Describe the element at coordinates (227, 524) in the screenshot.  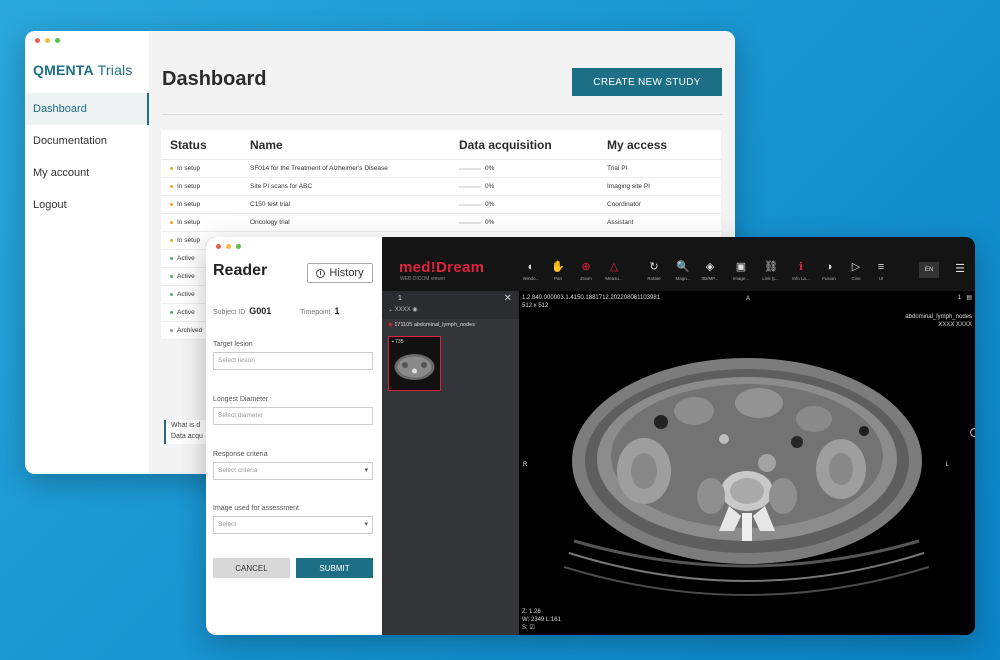
I see `image-used-value: Select` at that location.